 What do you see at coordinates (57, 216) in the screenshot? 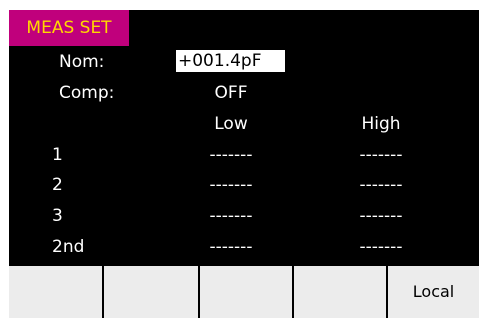
I see `limit-row-label: 3` at bounding box center [57, 216].